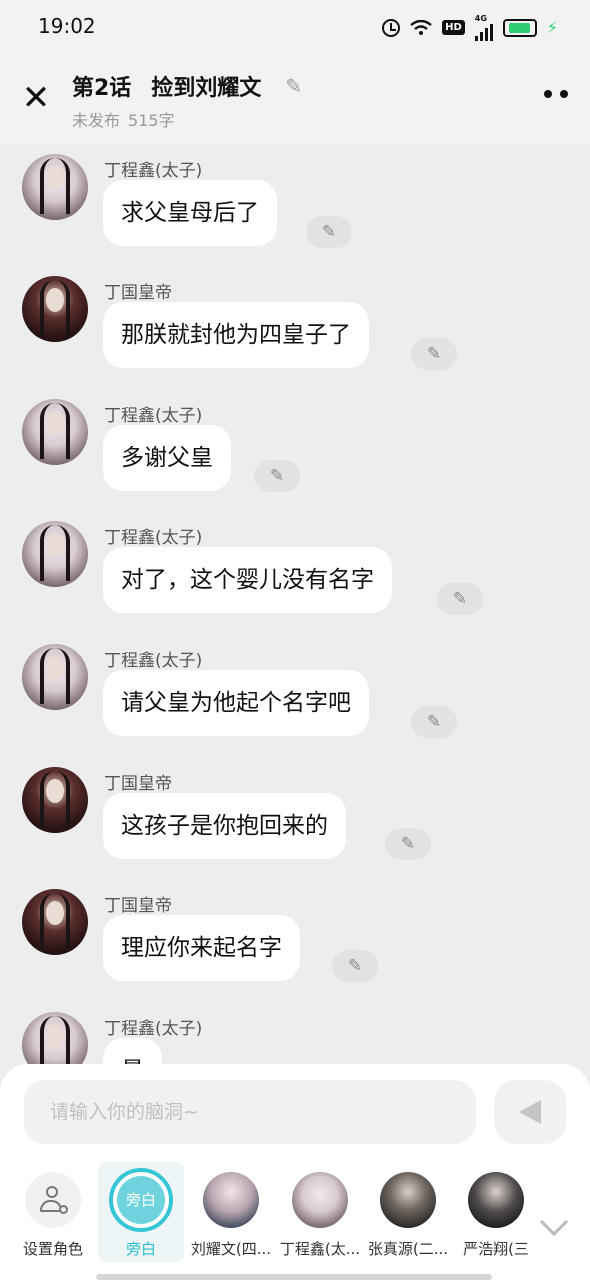 This screenshot has height=1280, width=590. I want to click on role-label: 旁白, so click(140, 1249).